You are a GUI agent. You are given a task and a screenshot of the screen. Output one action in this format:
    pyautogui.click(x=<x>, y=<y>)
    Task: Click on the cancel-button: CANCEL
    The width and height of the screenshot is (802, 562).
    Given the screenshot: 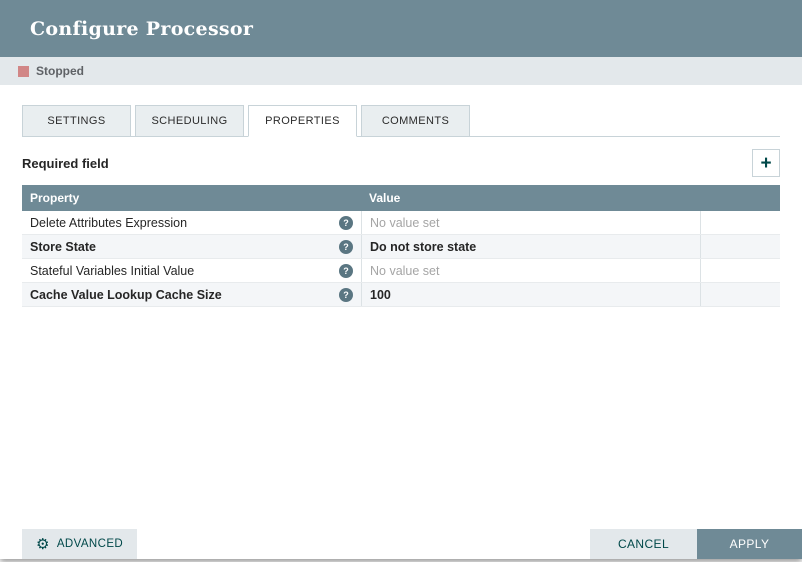 What is the action you would take?
    pyautogui.click(x=643, y=544)
    